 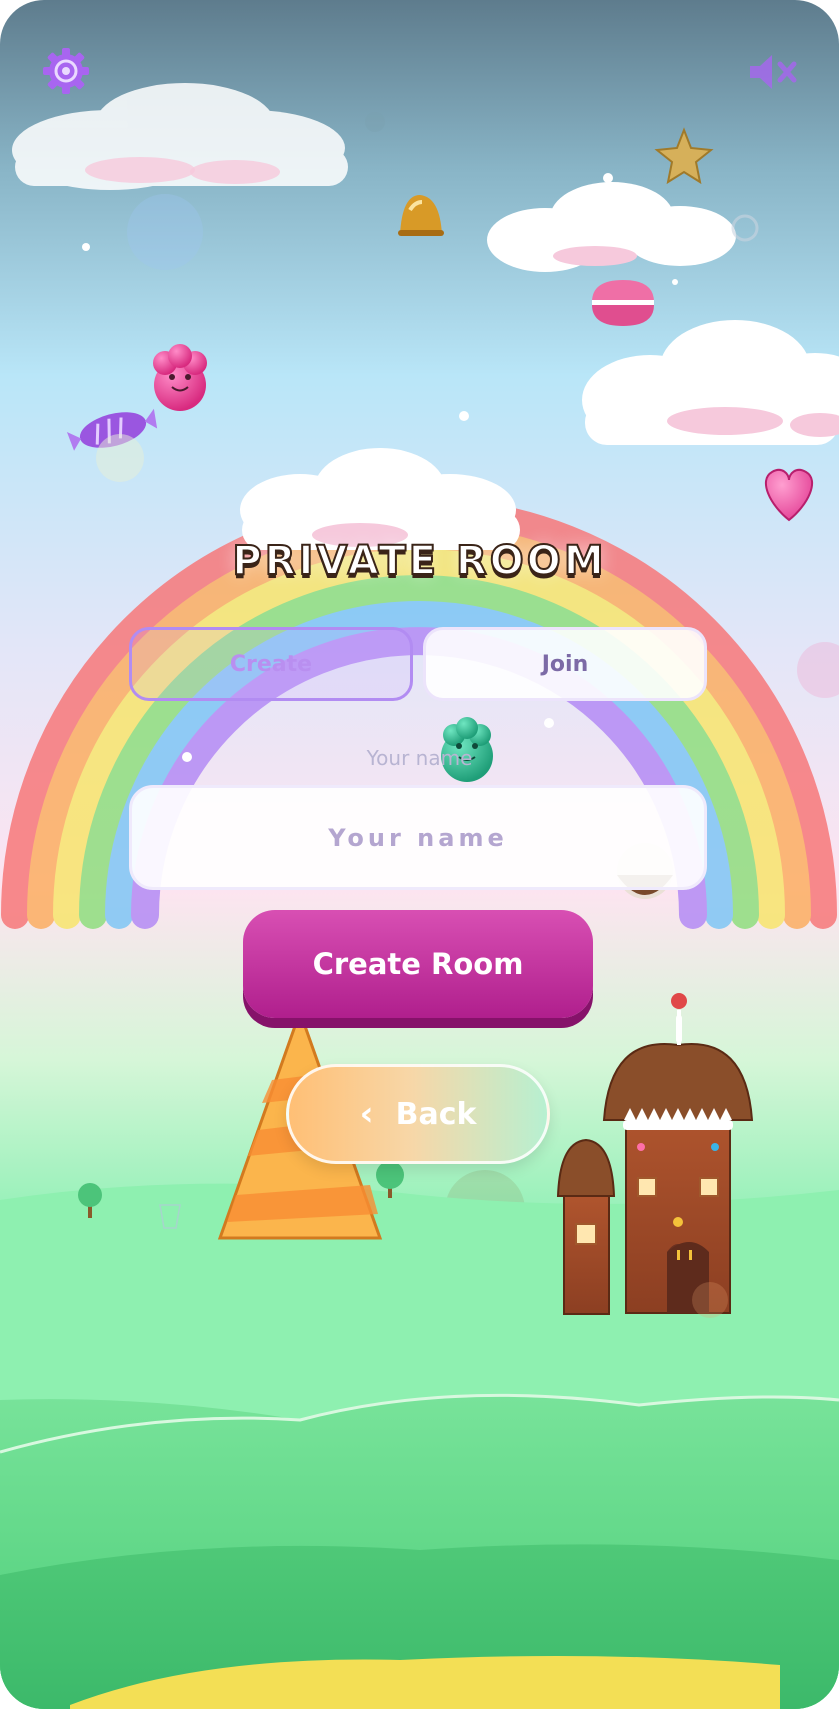 I want to click on back-button: ‹ Back, so click(x=418, y=1114).